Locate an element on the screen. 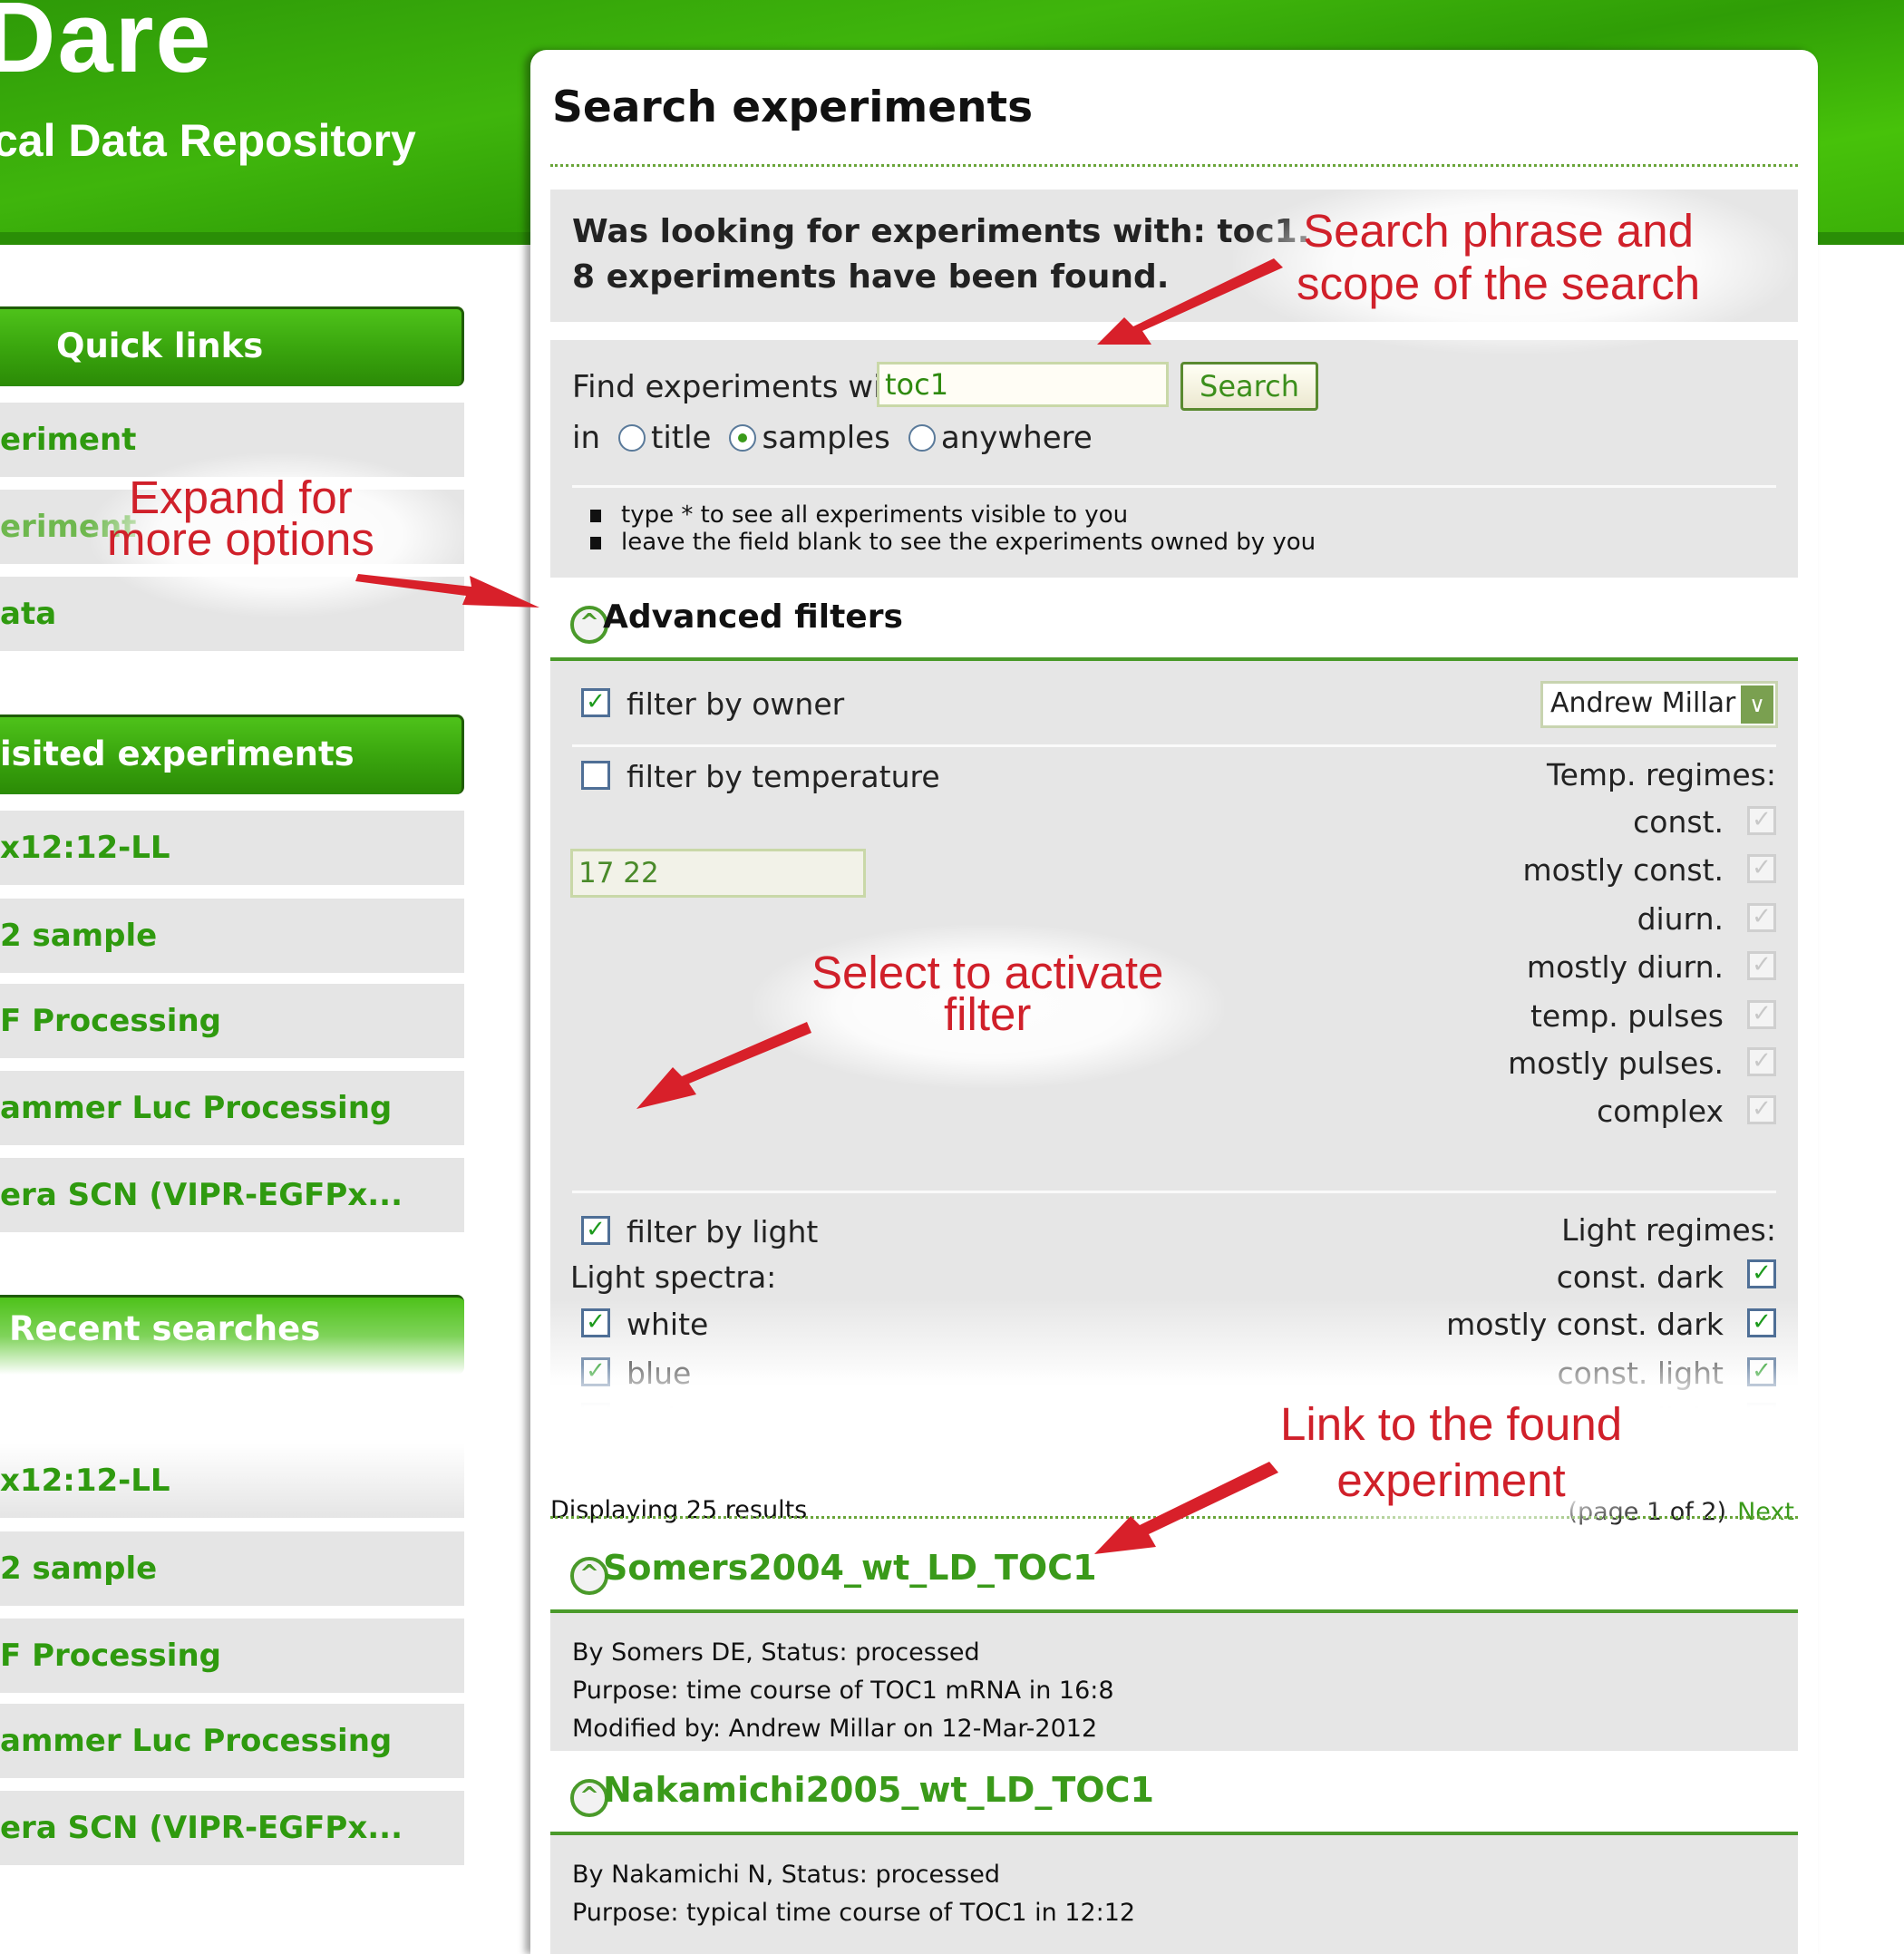 The image size is (1904, 1954). quick-links-header: Quick links is located at coordinates (232, 346).